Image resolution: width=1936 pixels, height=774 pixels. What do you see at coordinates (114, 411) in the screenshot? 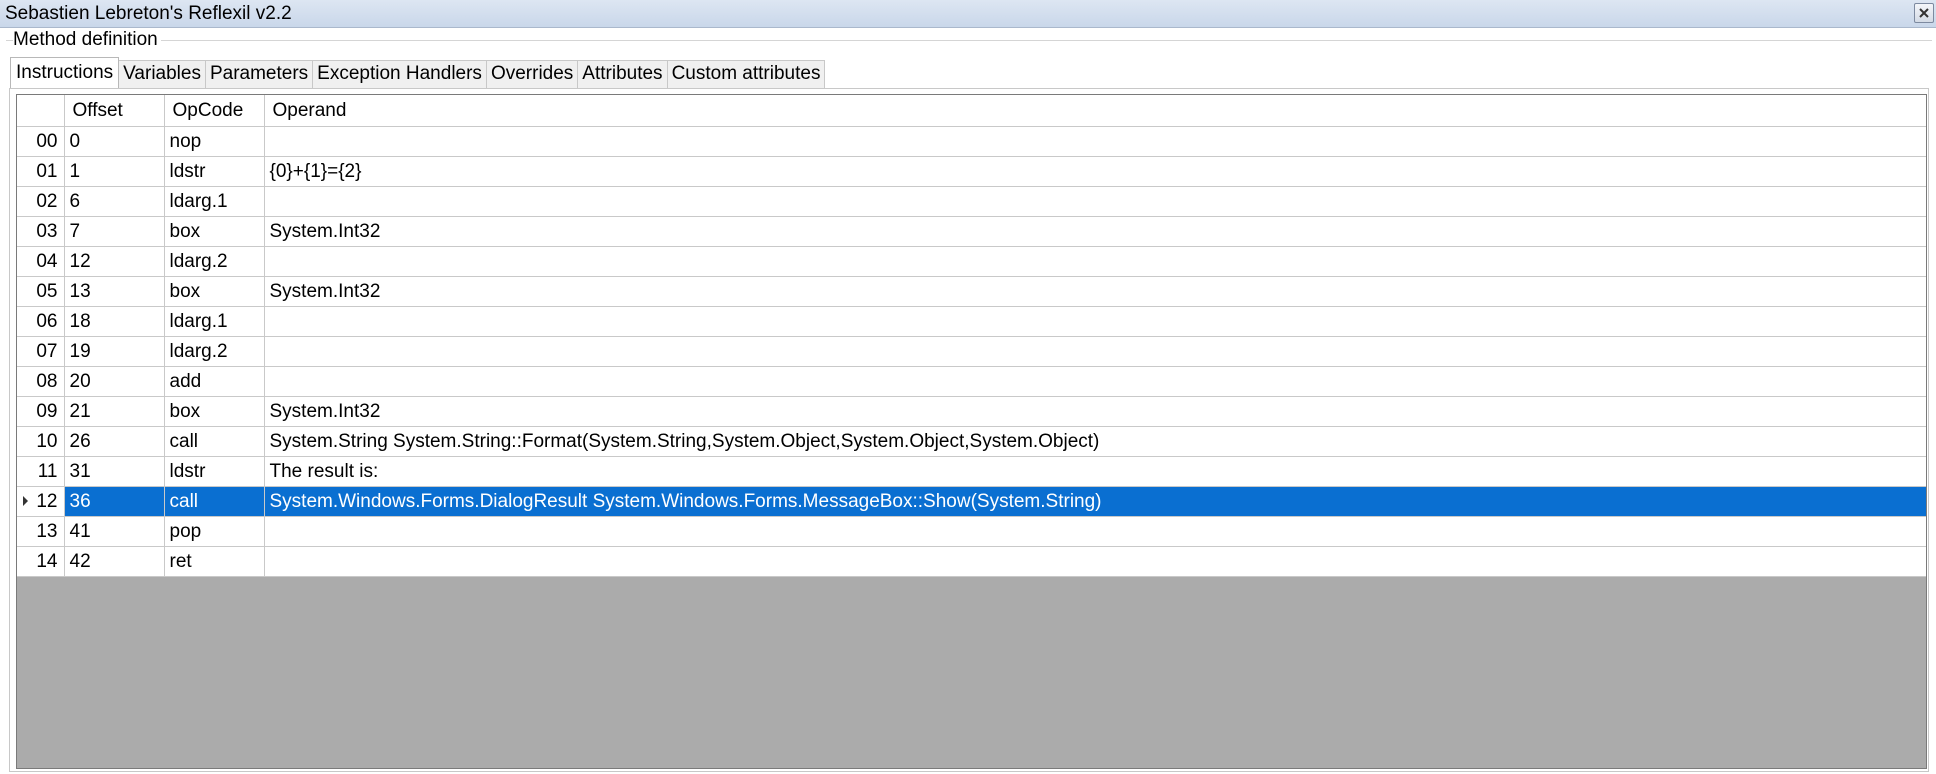
I see `offset-cell: 21` at bounding box center [114, 411].